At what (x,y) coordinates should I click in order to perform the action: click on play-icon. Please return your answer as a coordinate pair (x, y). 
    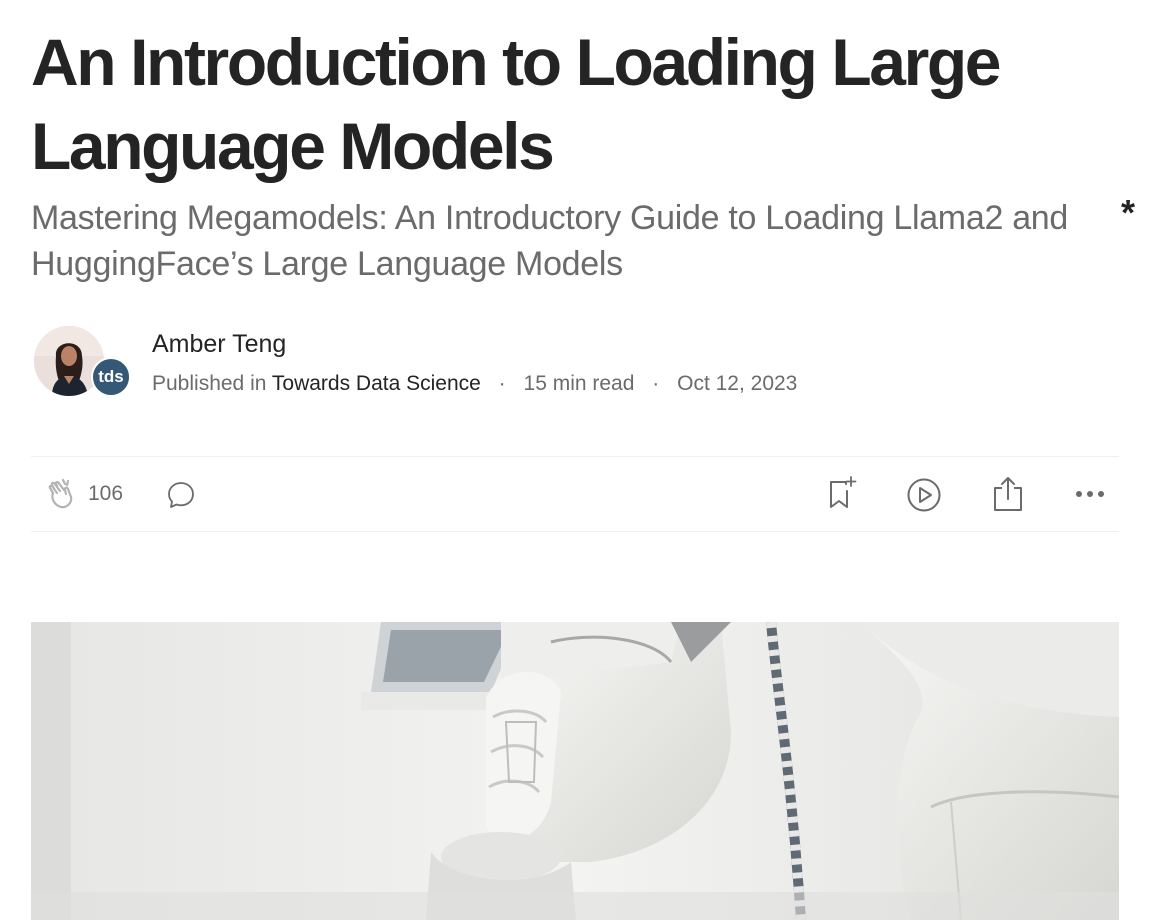
    Looking at the image, I should click on (924, 495).